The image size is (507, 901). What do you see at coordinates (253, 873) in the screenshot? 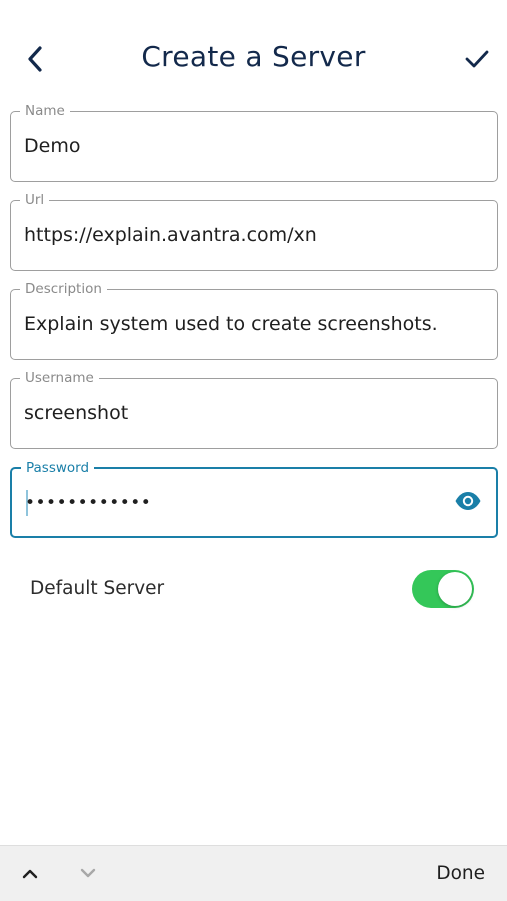
I see `keyboard-toolbar: Done` at bounding box center [253, 873].